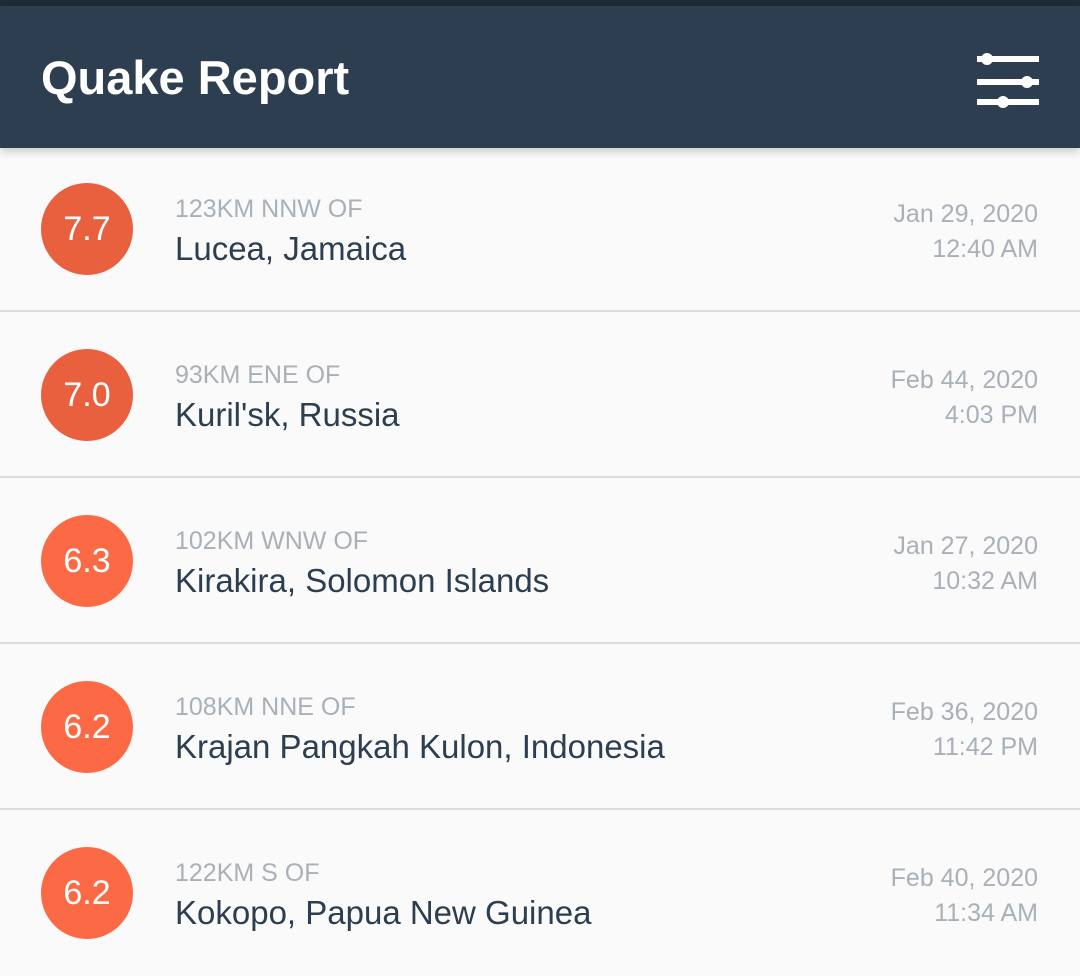 The height and width of the screenshot is (976, 1080). Describe the element at coordinates (985, 747) in the screenshot. I see `quake-time: 11:42 PM` at that location.